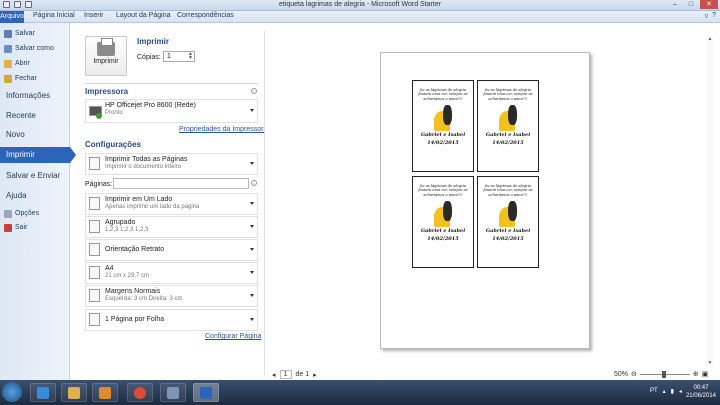 The image size is (720, 405). Describe the element at coordinates (120, 222) in the screenshot. I see `setting-title: Agrupado` at that location.